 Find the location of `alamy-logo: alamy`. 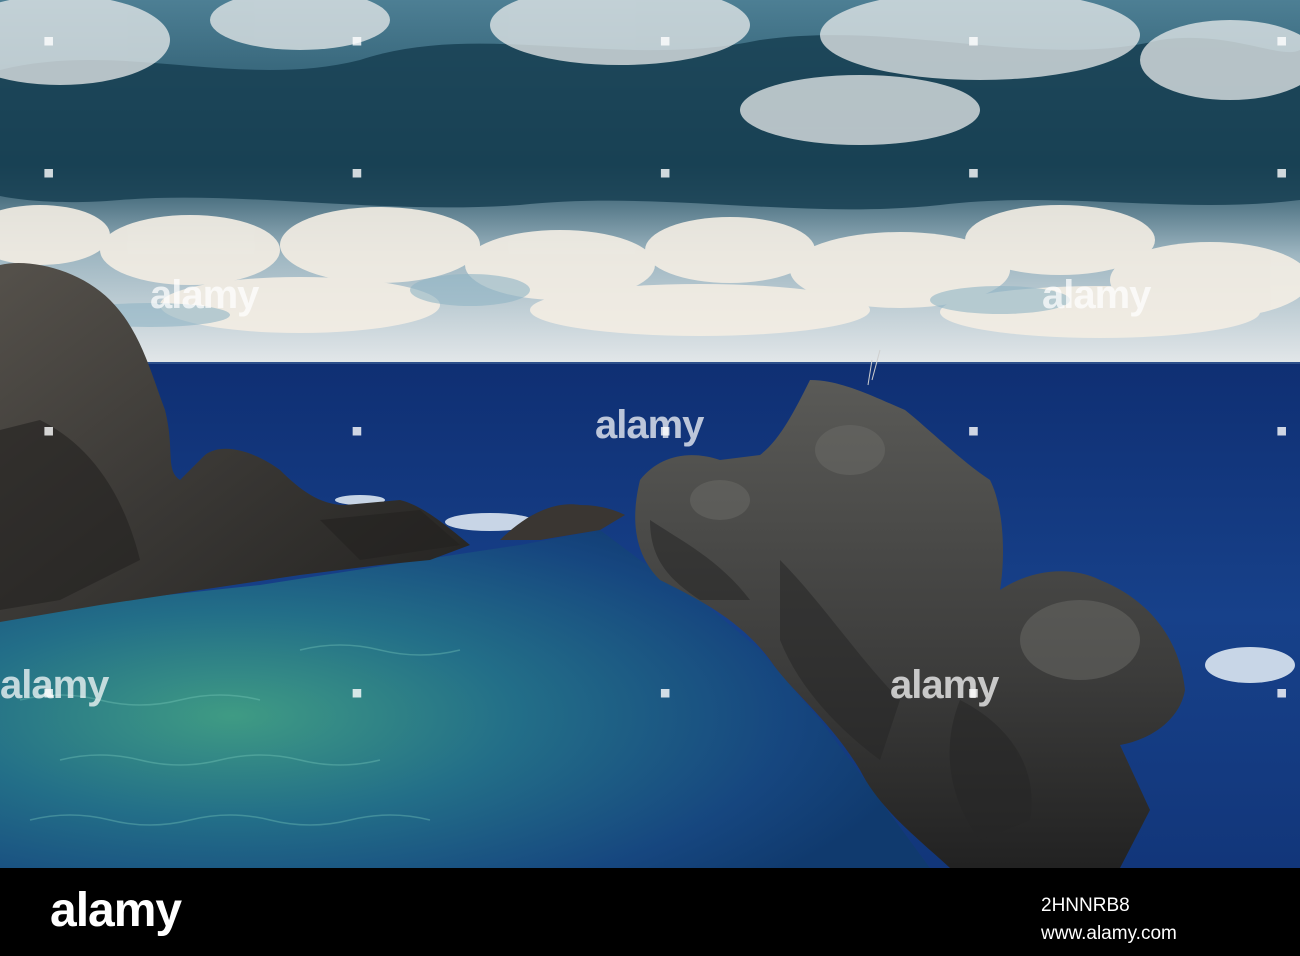

alamy-logo: alamy is located at coordinates (116, 910).